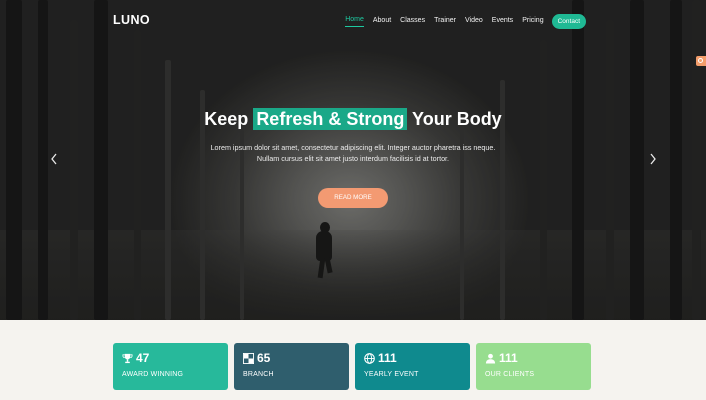 The width and height of the screenshot is (706, 400). Describe the element at coordinates (127, 358) in the screenshot. I see `trophy-icon` at that location.